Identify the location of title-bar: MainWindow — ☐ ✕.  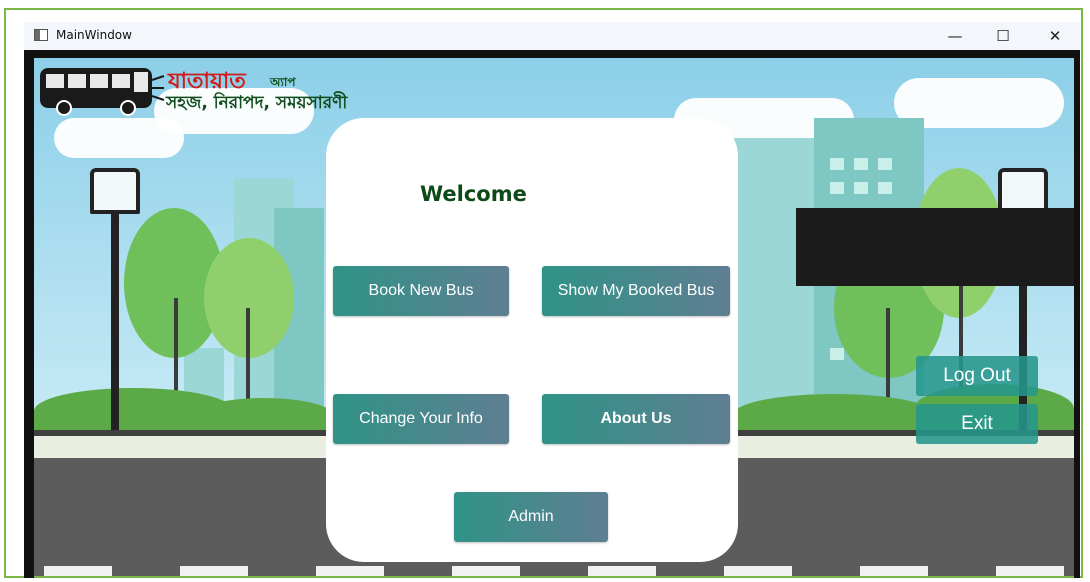
(552, 36).